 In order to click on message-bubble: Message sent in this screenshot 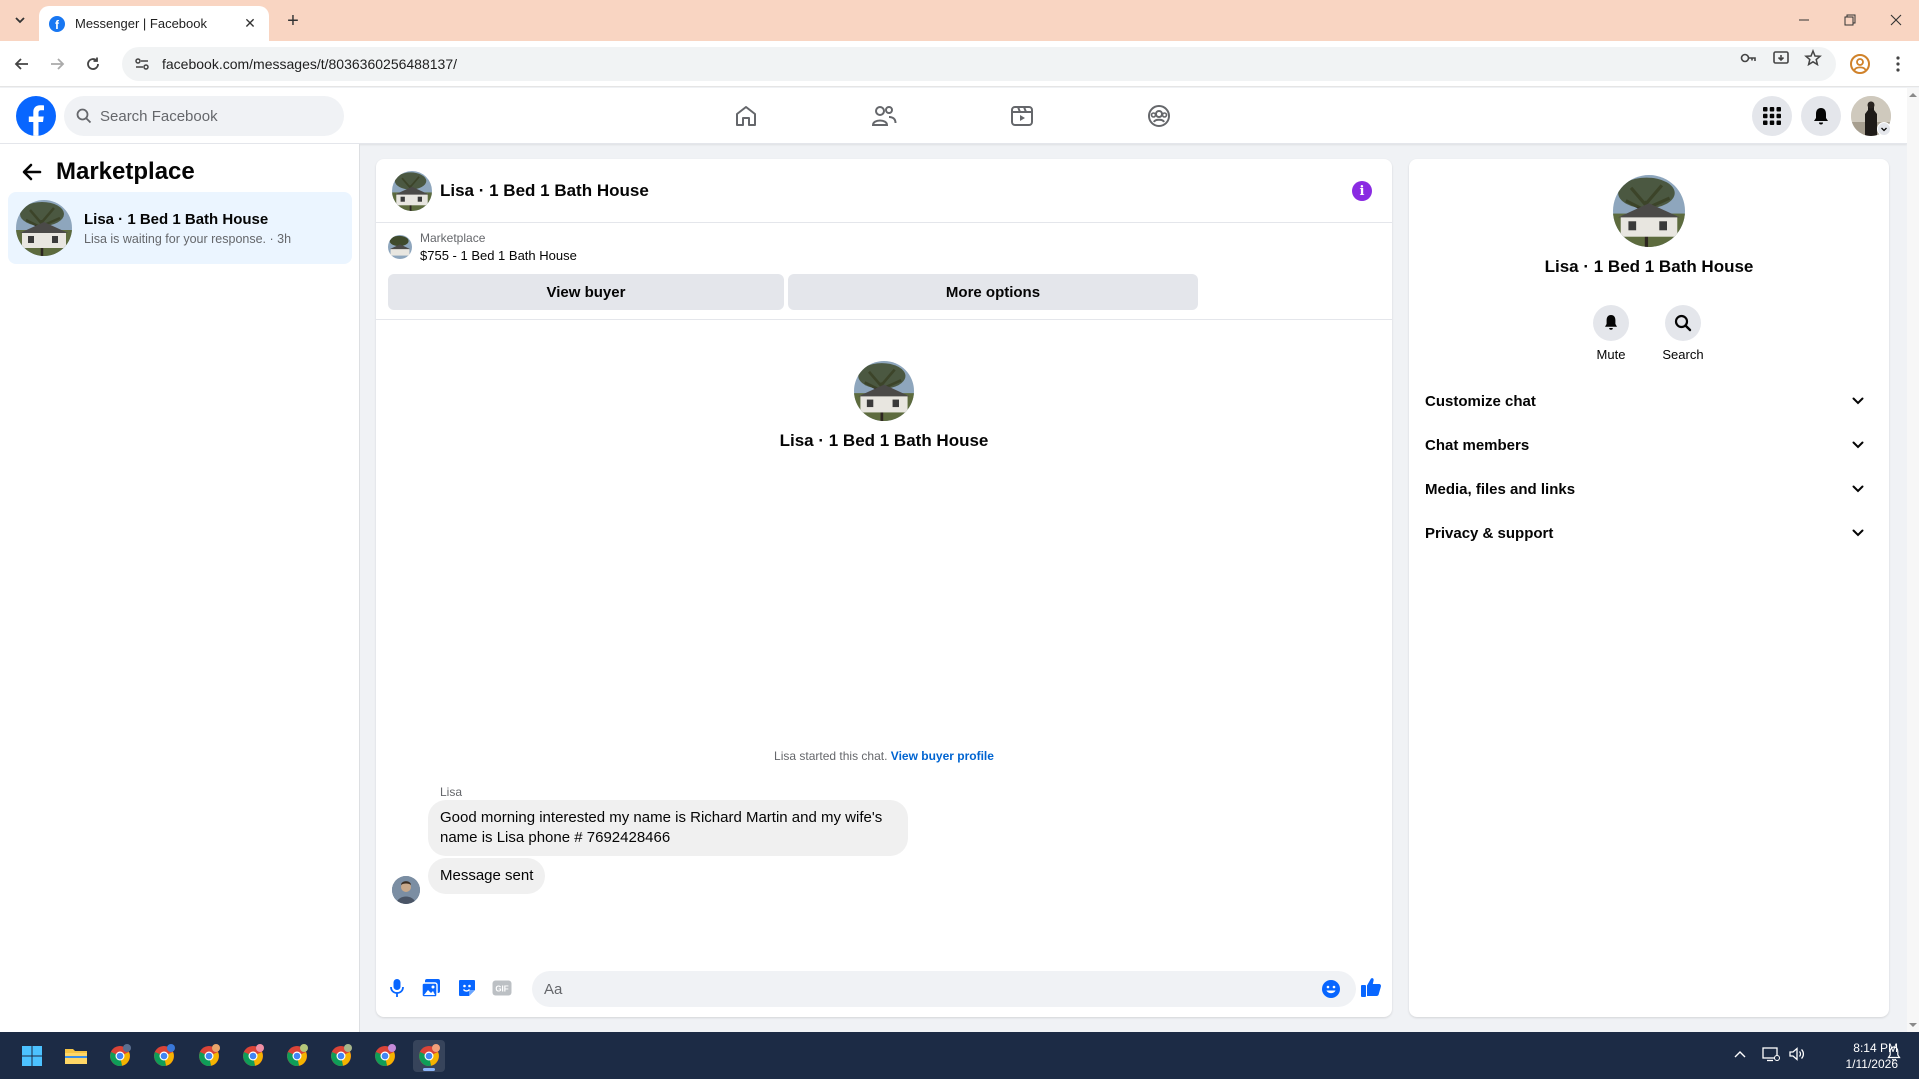, I will do `click(487, 876)`.